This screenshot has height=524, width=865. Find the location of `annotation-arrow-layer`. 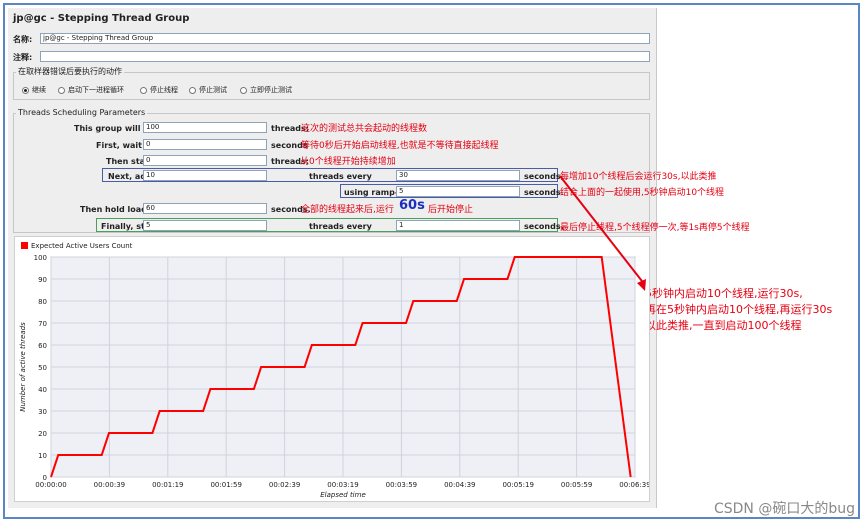

annotation-arrow-layer is located at coordinates (602, 233).